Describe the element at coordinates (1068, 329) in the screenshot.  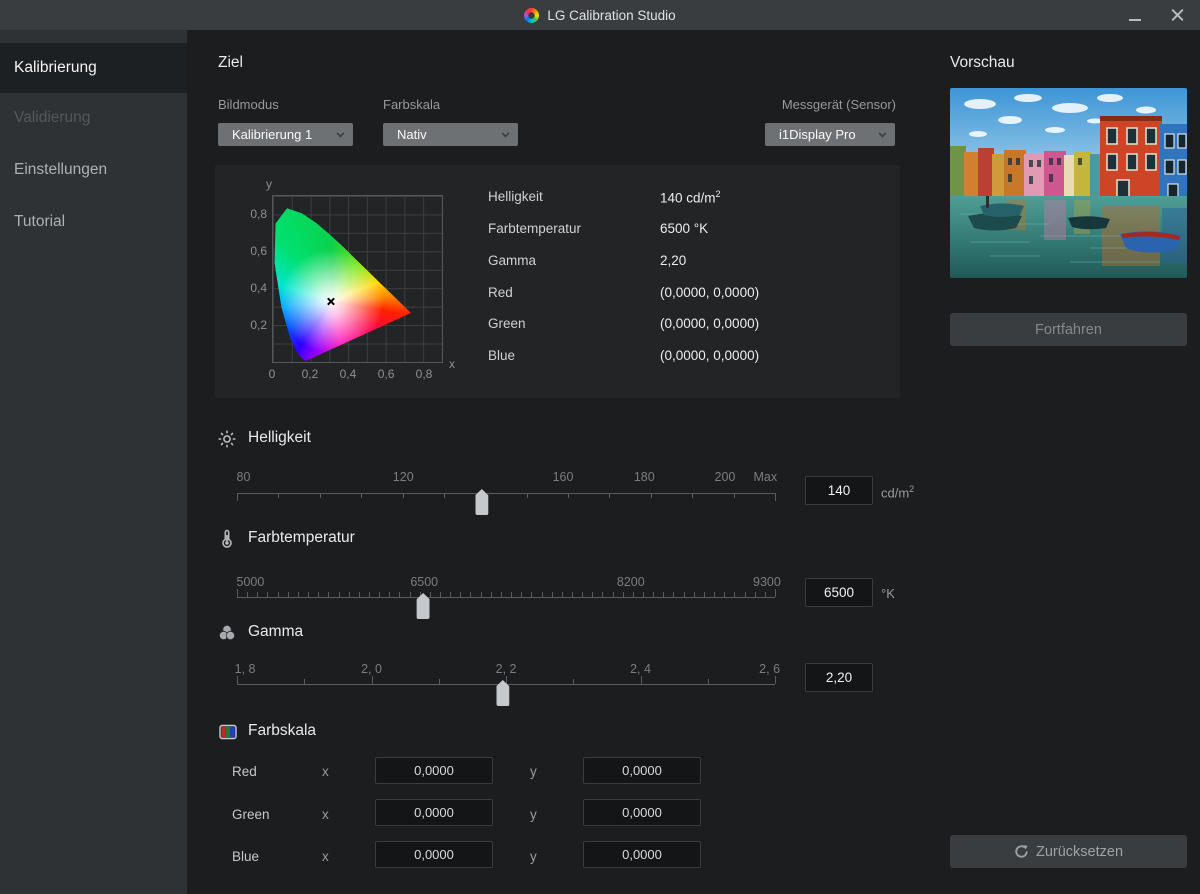
I see `continue-button: Fortfahren` at that location.